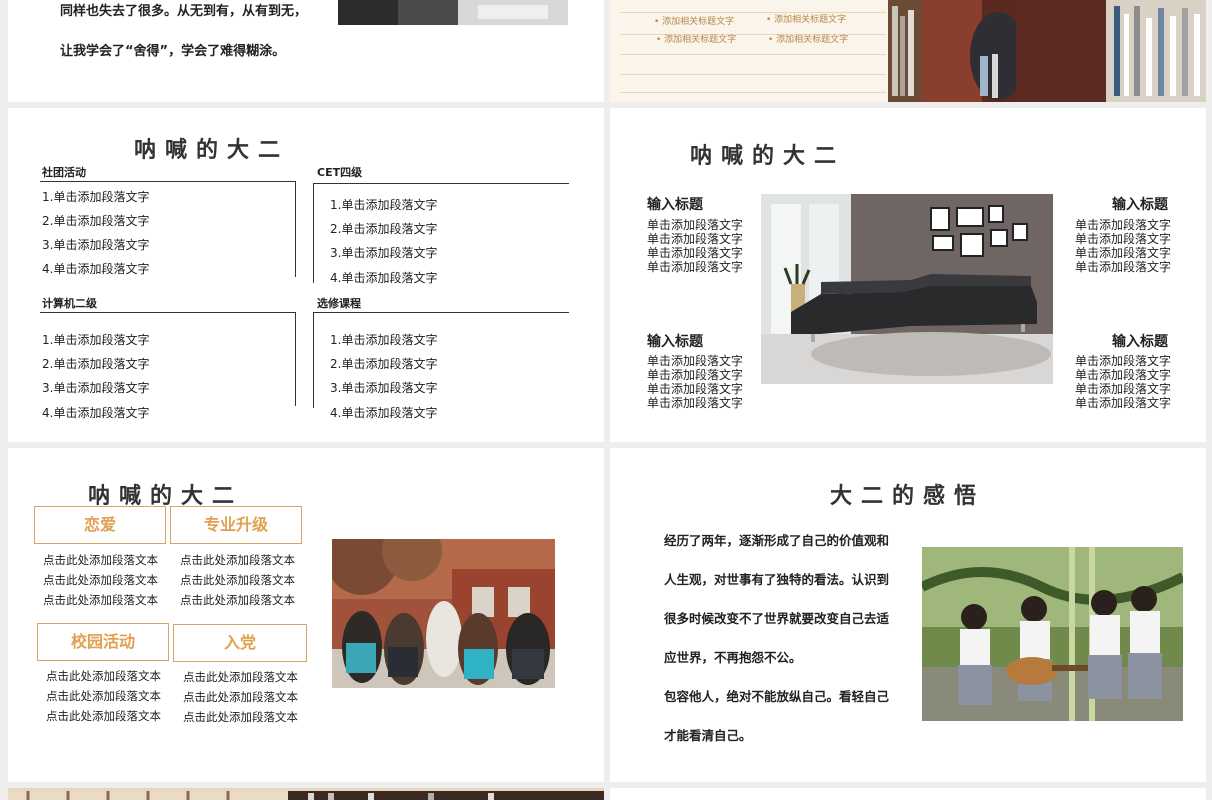 The image size is (1212, 800). Describe the element at coordinates (733, 657) in the screenshot. I see `slide6-line-4: 应世界，不再抱怨不公。` at that location.